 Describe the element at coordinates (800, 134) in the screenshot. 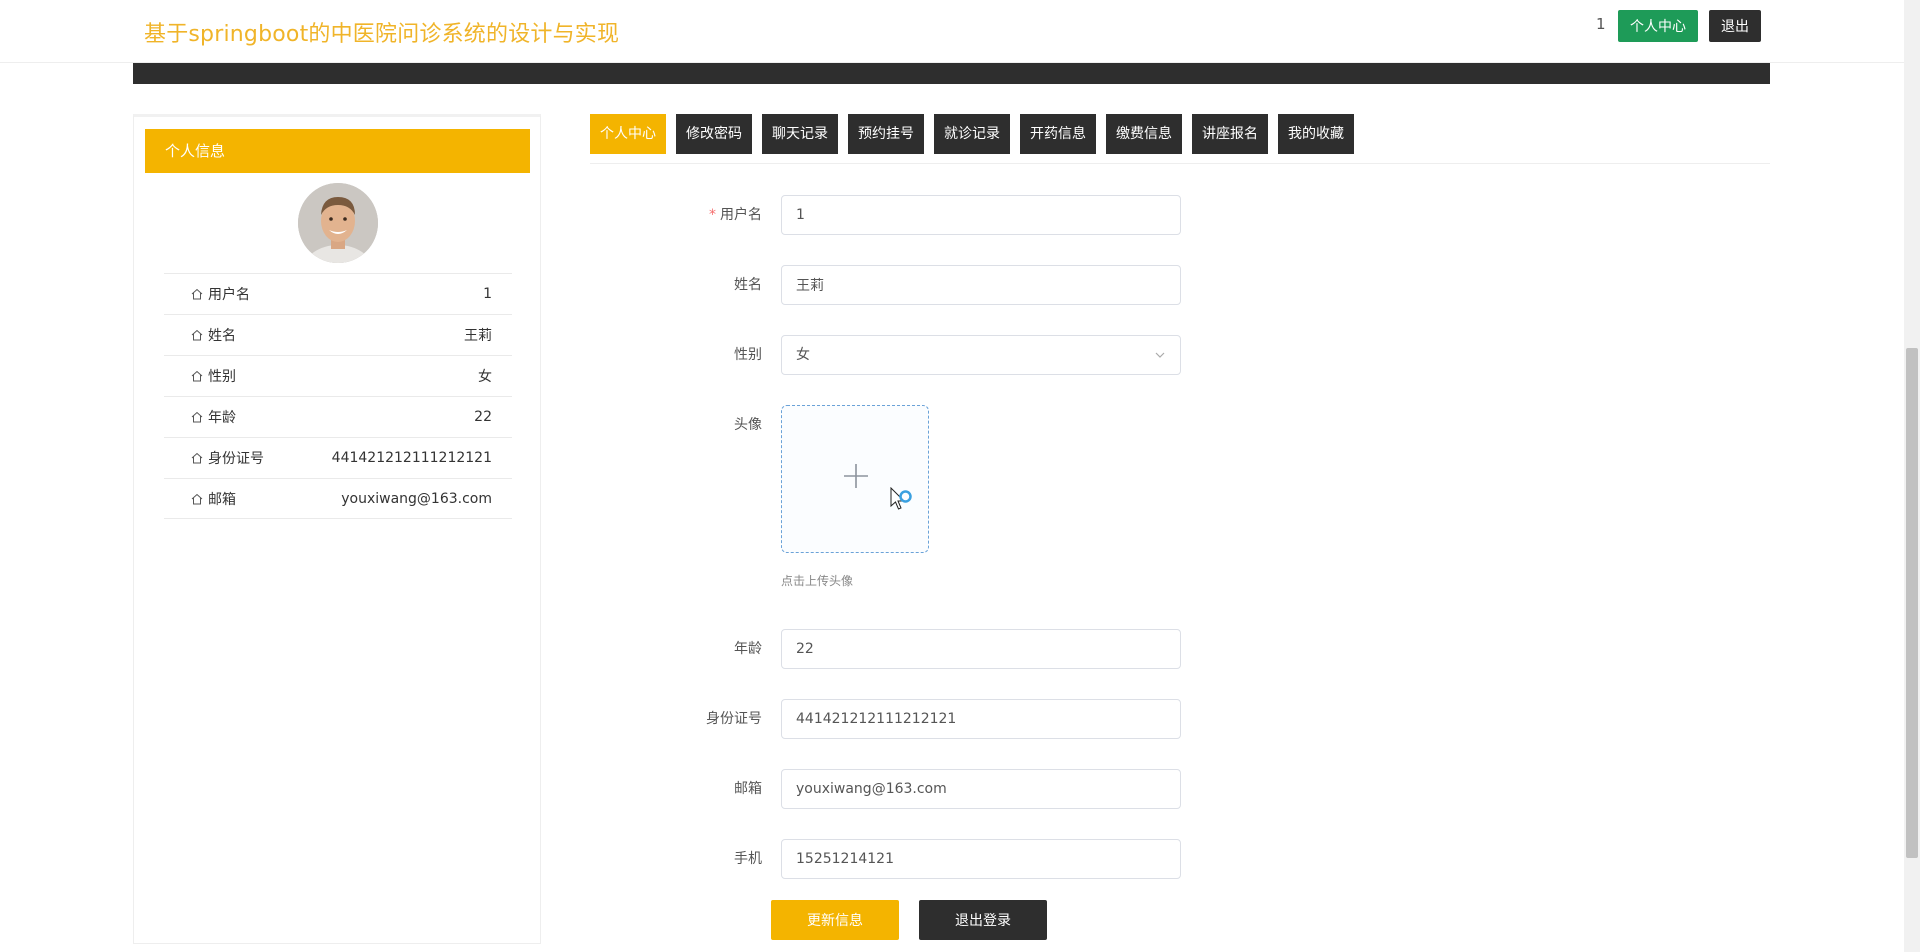

I see `tab-chat-records: 聊天记录` at that location.